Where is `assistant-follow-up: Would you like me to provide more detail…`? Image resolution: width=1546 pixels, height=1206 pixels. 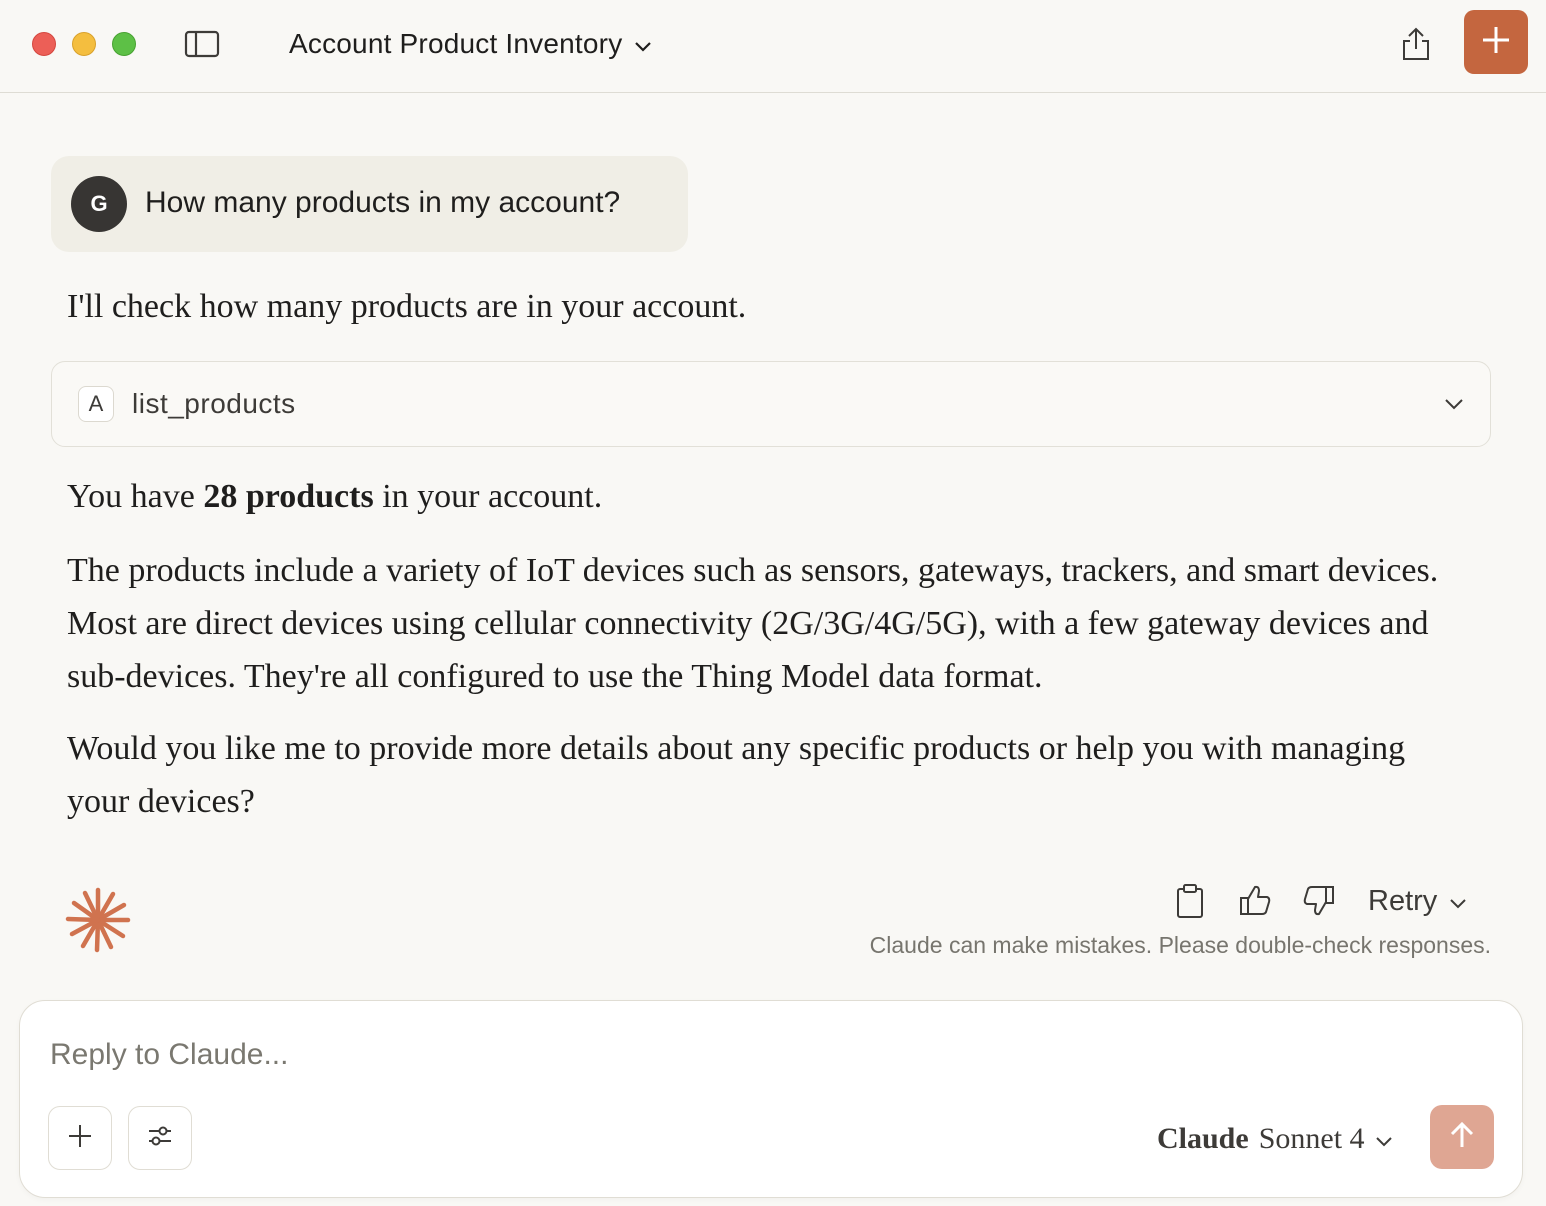 assistant-follow-up: Would you like me to provide more detail… is located at coordinates (736, 775).